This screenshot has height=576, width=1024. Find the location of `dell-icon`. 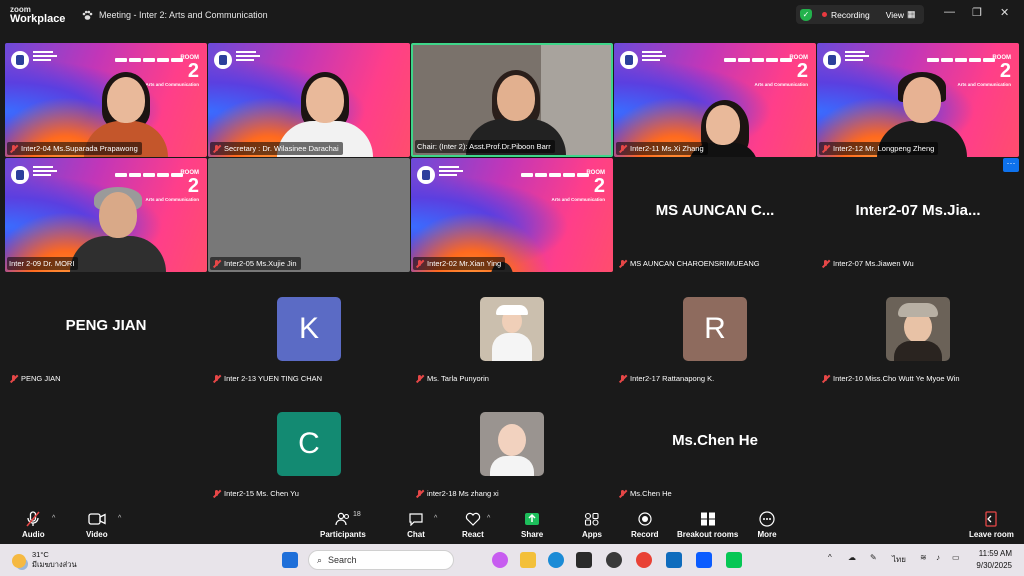

dell-icon is located at coordinates (614, 560).